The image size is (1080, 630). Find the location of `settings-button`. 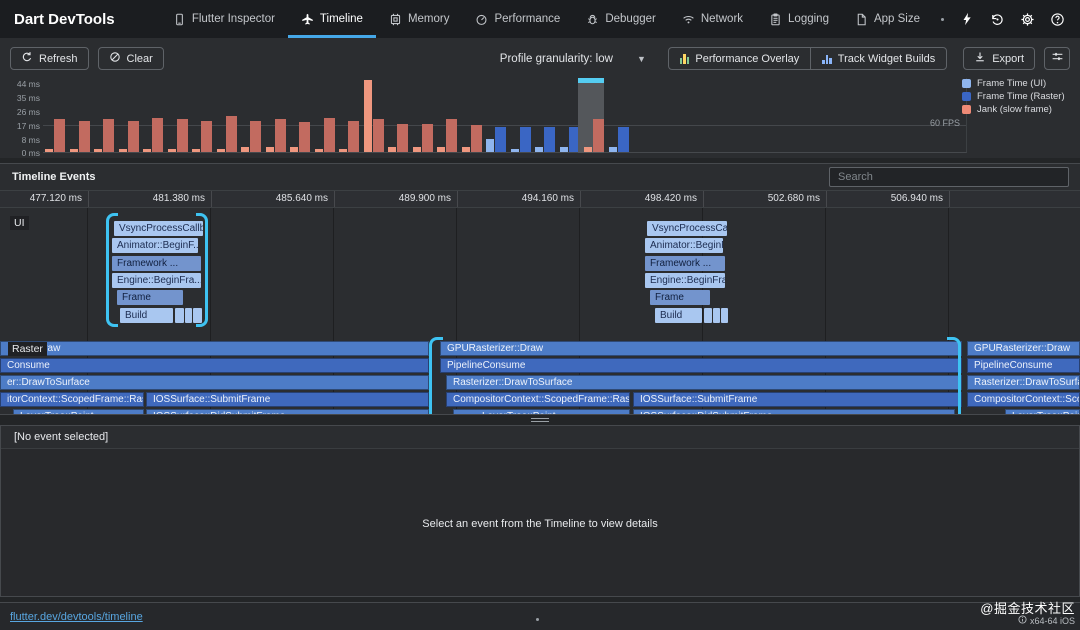

settings-button is located at coordinates (1027, 19).